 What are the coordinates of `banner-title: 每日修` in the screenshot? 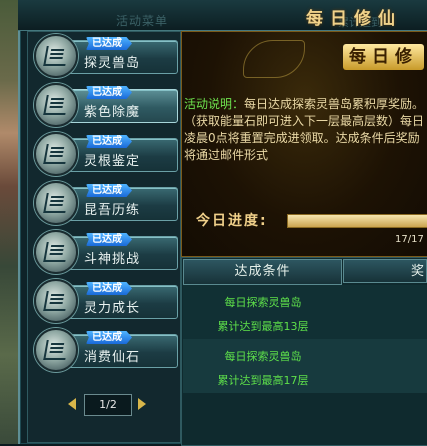 It's located at (383, 57).